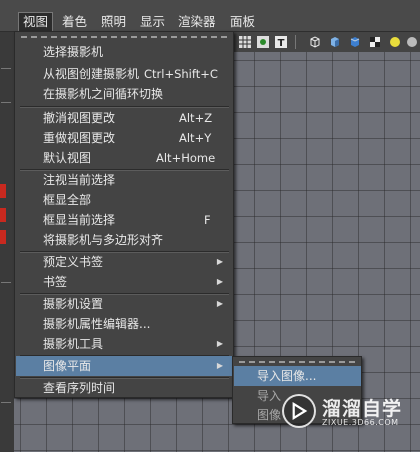  Describe the element at coordinates (124, 52) in the screenshot. I see `menu-item-select-camera: 选择摄影机` at that location.